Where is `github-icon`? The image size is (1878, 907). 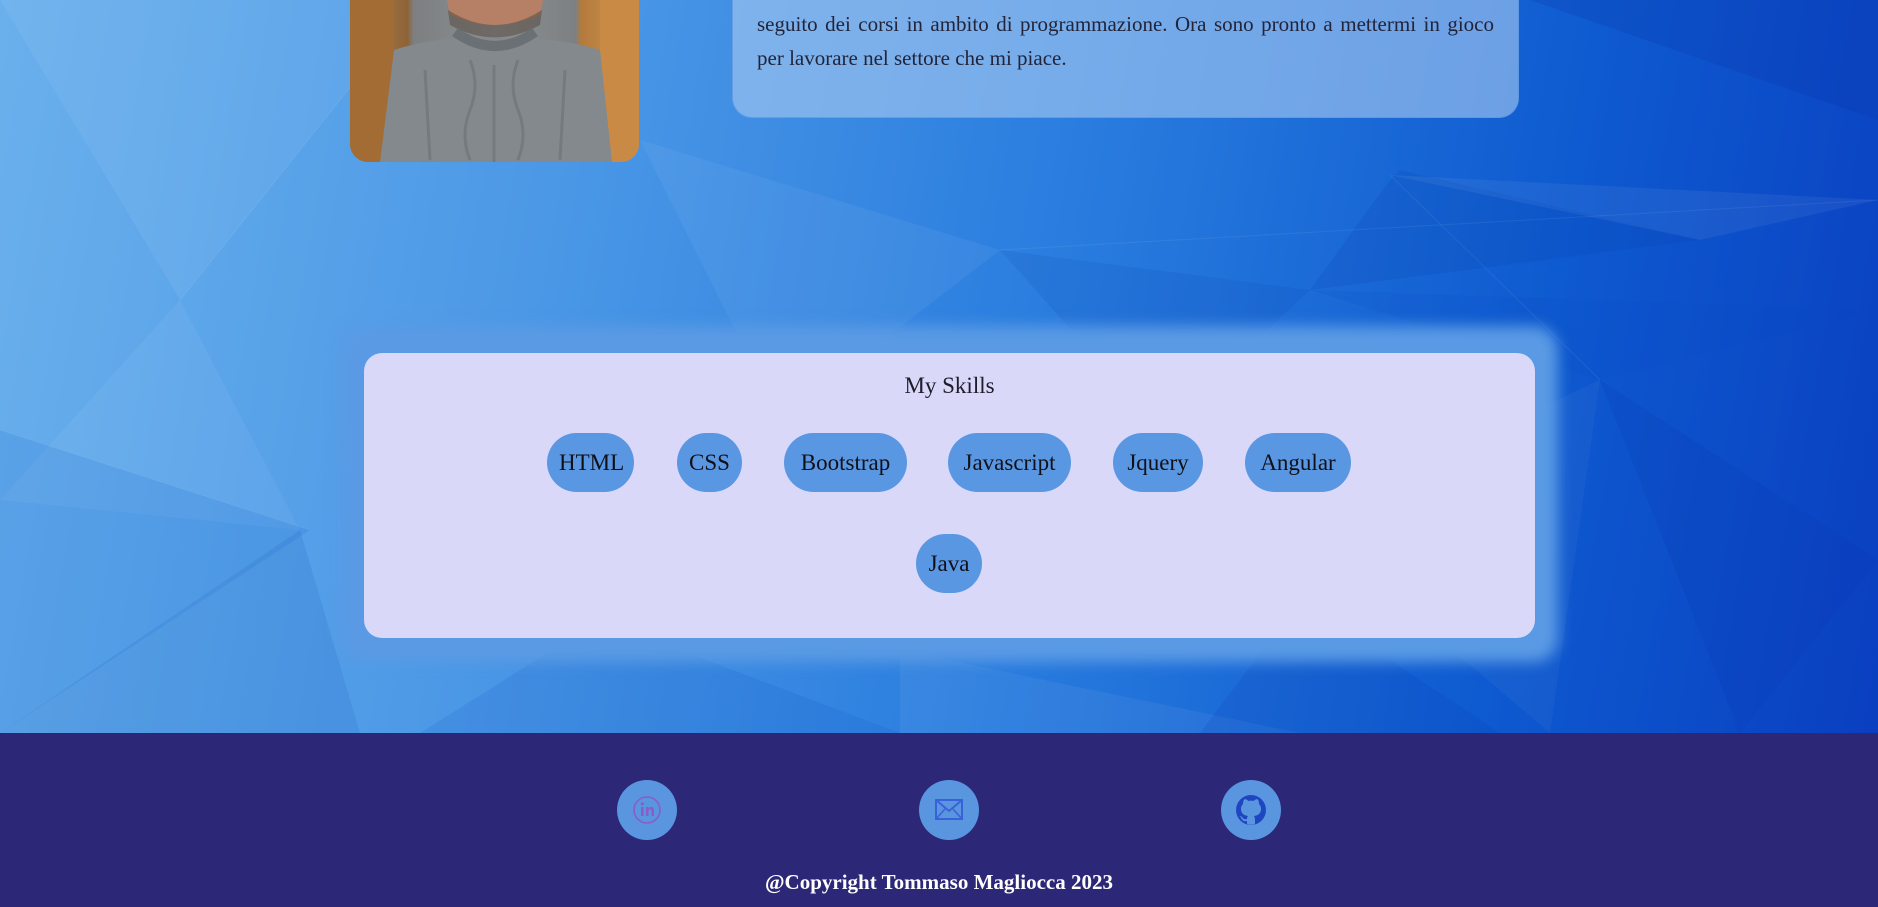 github-icon is located at coordinates (1251, 810).